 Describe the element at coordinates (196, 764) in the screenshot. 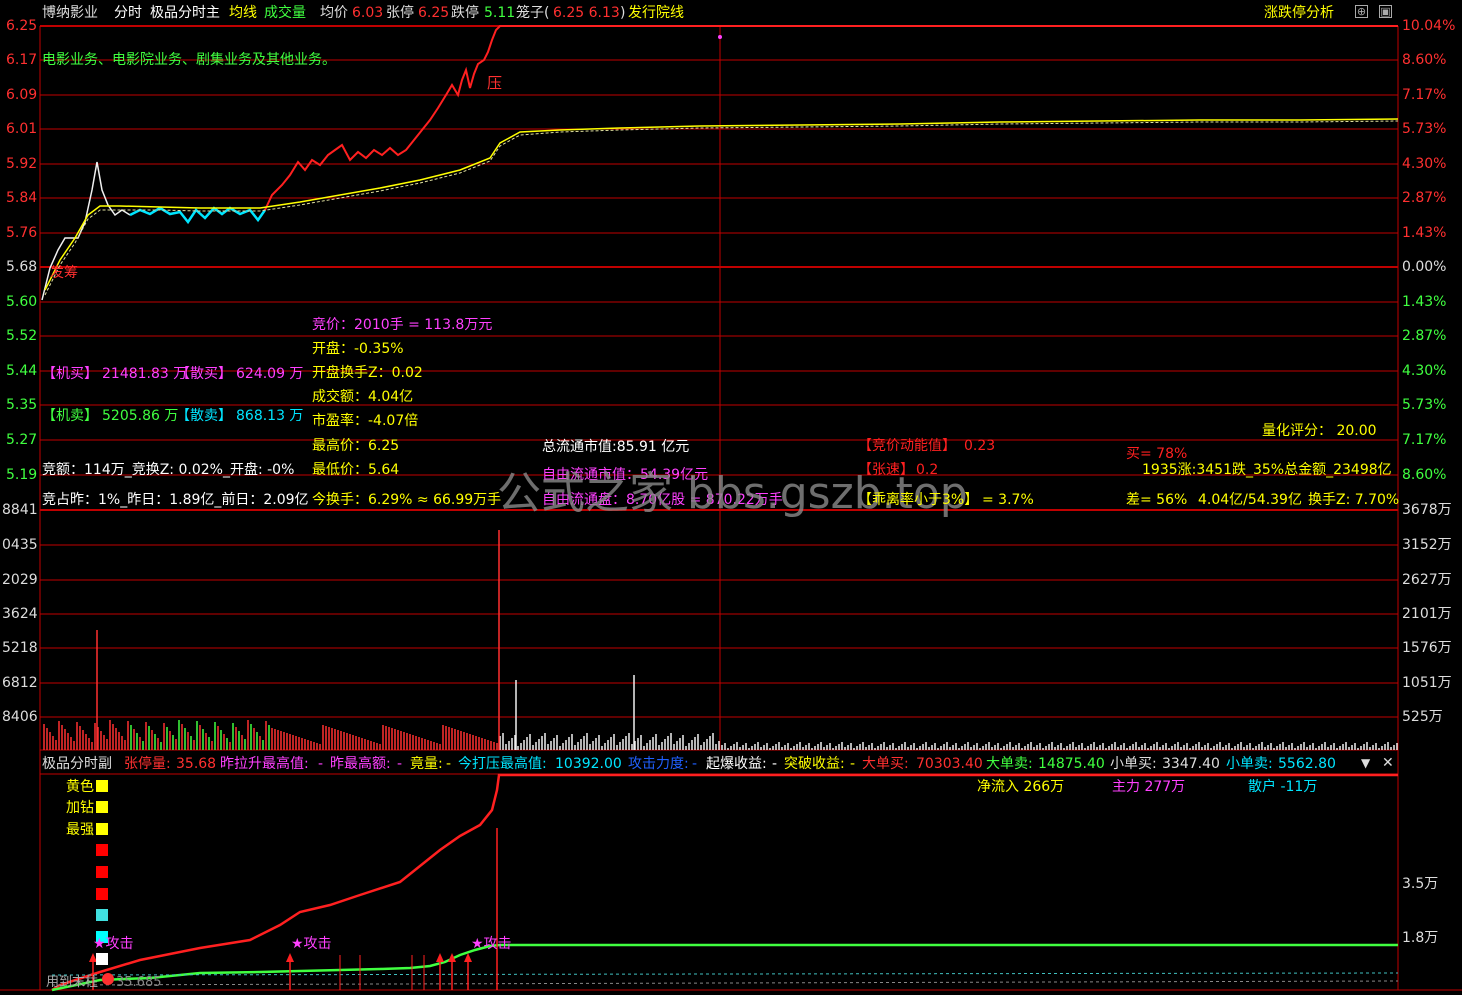

I see `limit-vol-value: 35.68` at that location.